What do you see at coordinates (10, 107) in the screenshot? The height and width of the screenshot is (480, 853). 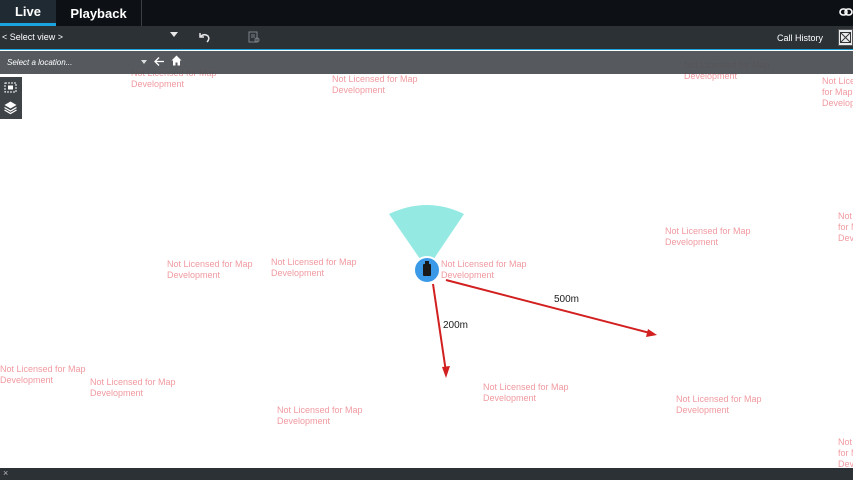 I see `layers-icon` at bounding box center [10, 107].